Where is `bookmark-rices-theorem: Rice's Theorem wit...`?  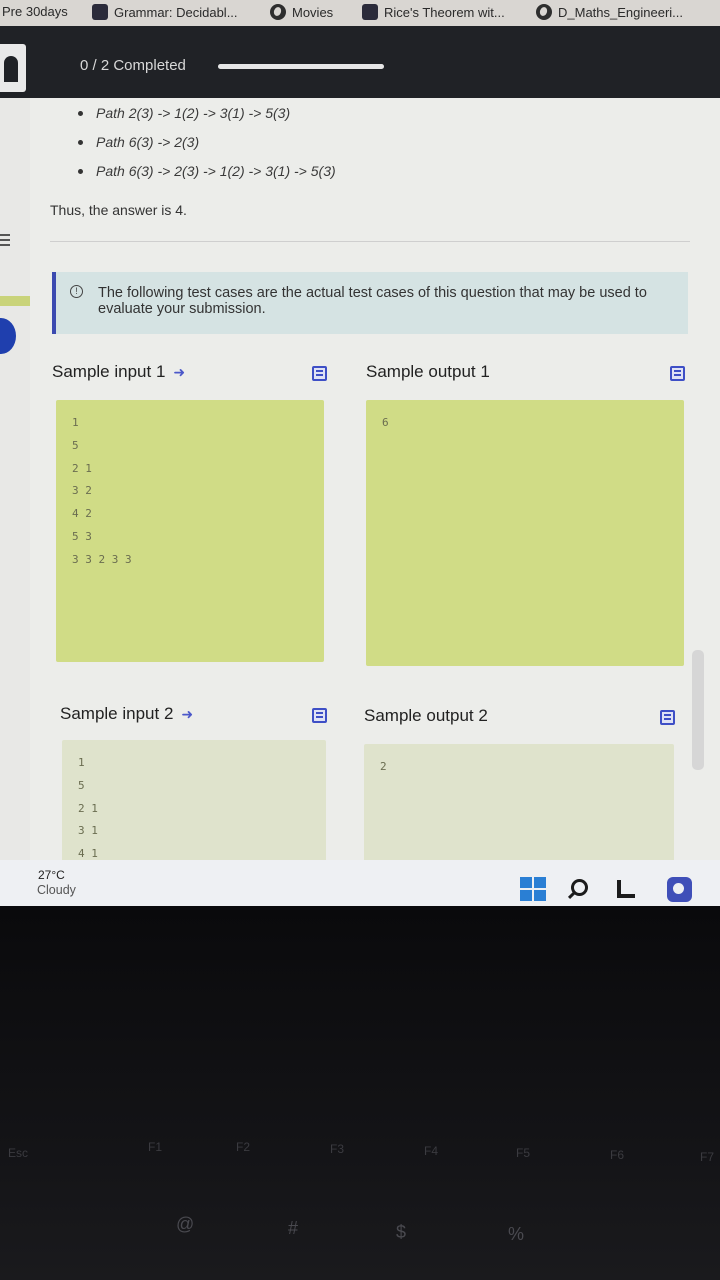 bookmark-rices-theorem: Rice's Theorem wit... is located at coordinates (433, 12).